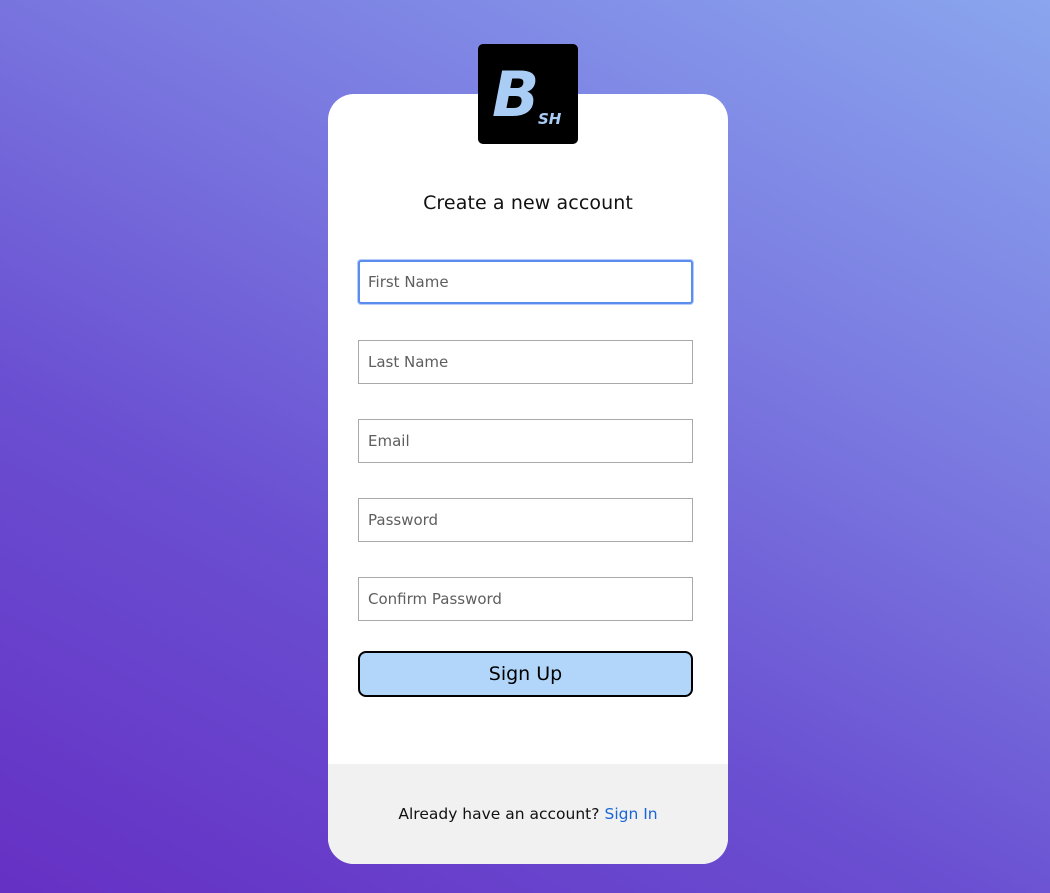  I want to click on brand-logo: B SH, so click(528, 94).